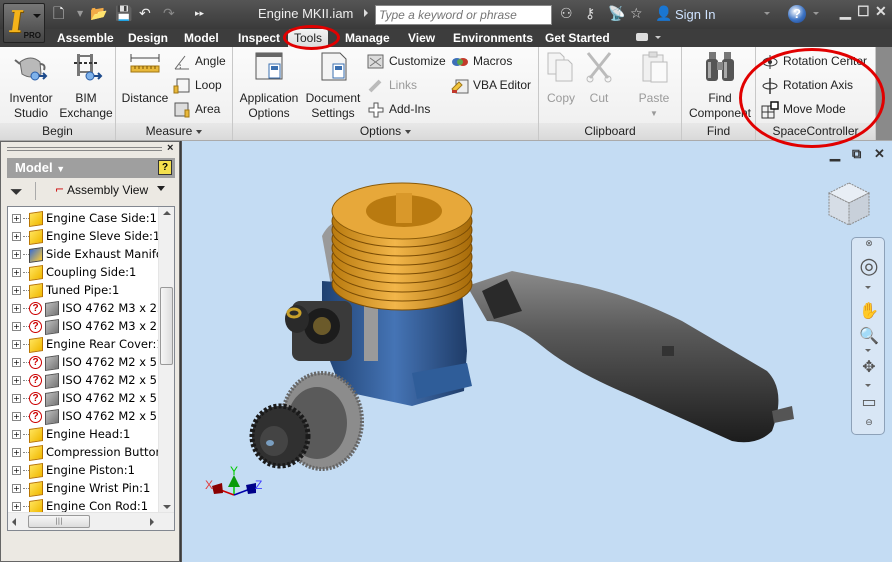  Describe the element at coordinates (869, 310) in the screenshot. I see `pan-hand-icon: ✋` at that location.